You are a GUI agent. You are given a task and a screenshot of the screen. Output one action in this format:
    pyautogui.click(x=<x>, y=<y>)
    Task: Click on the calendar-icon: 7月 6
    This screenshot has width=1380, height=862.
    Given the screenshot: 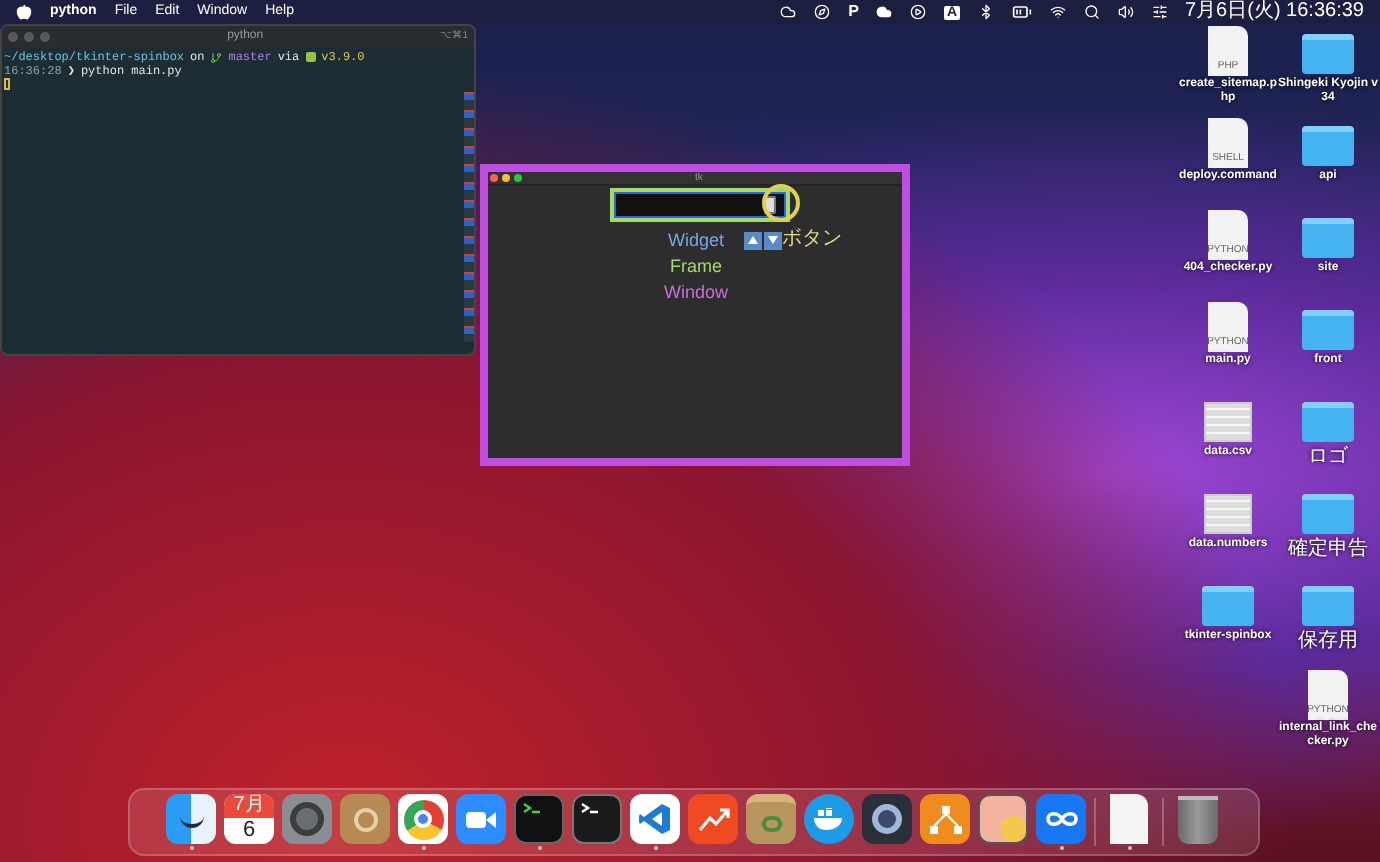 What is the action you would take?
    pyautogui.click(x=249, y=819)
    